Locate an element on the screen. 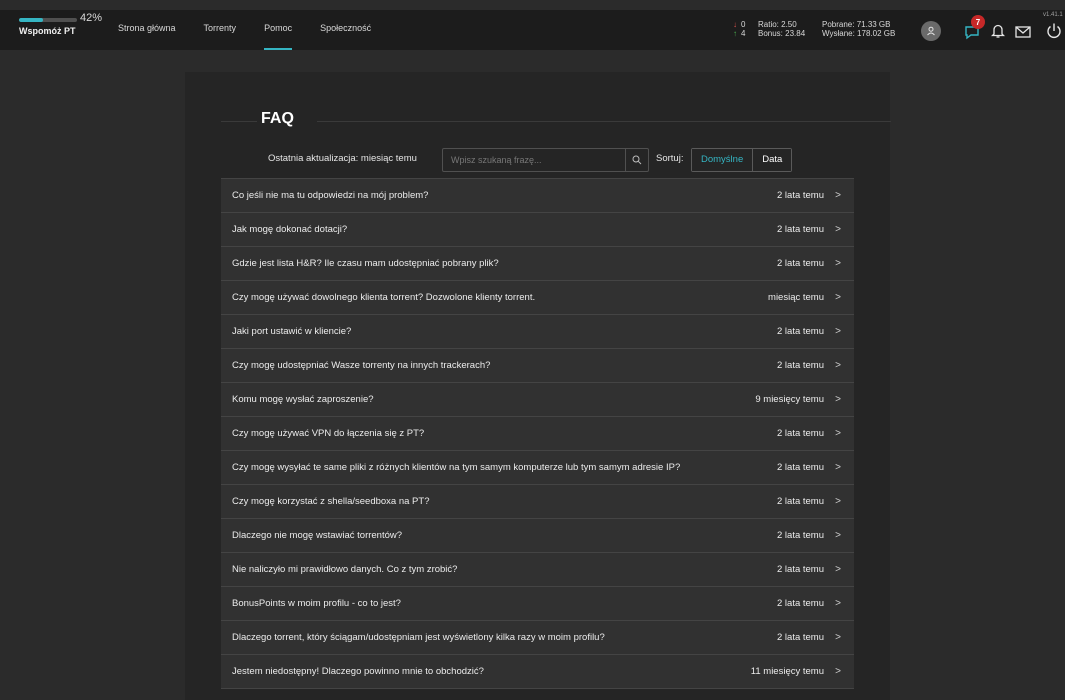 The image size is (1065, 700). faq-date: 9 miesięcy temu is located at coordinates (789, 399).